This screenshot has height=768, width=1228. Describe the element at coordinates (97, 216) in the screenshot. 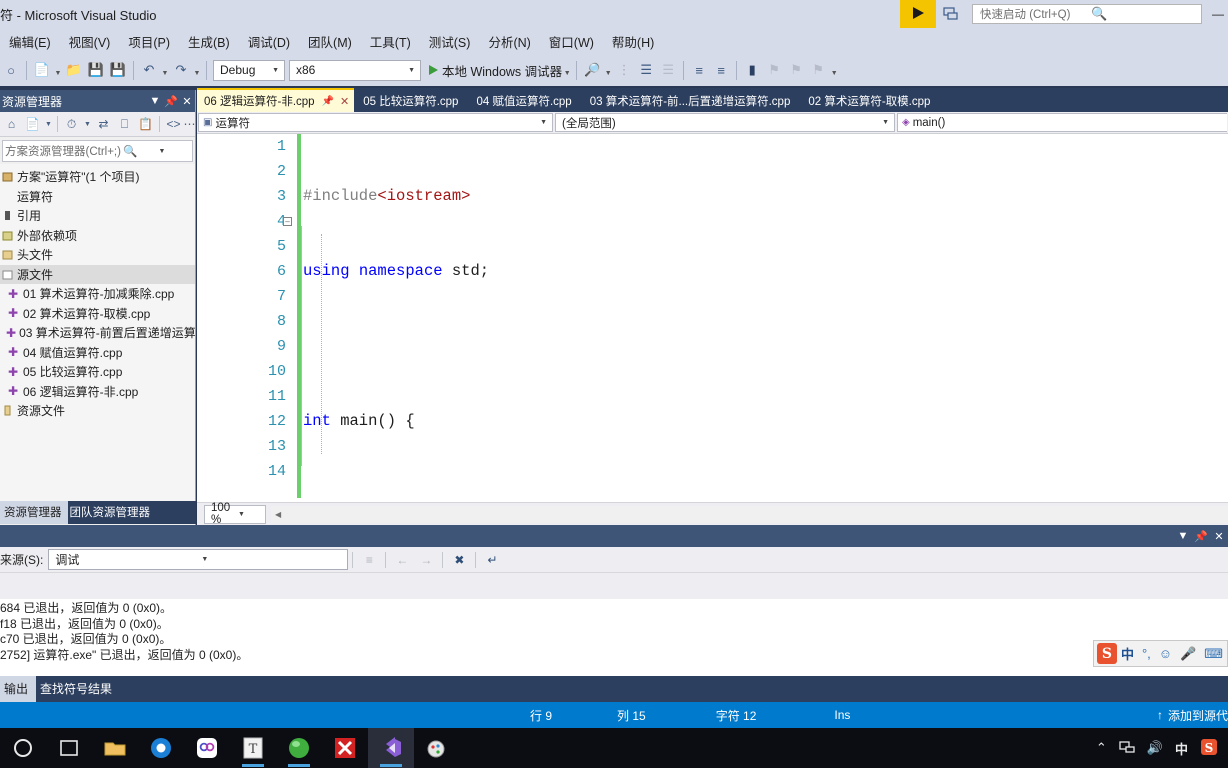

I see `tree-item-references: 引用` at that location.